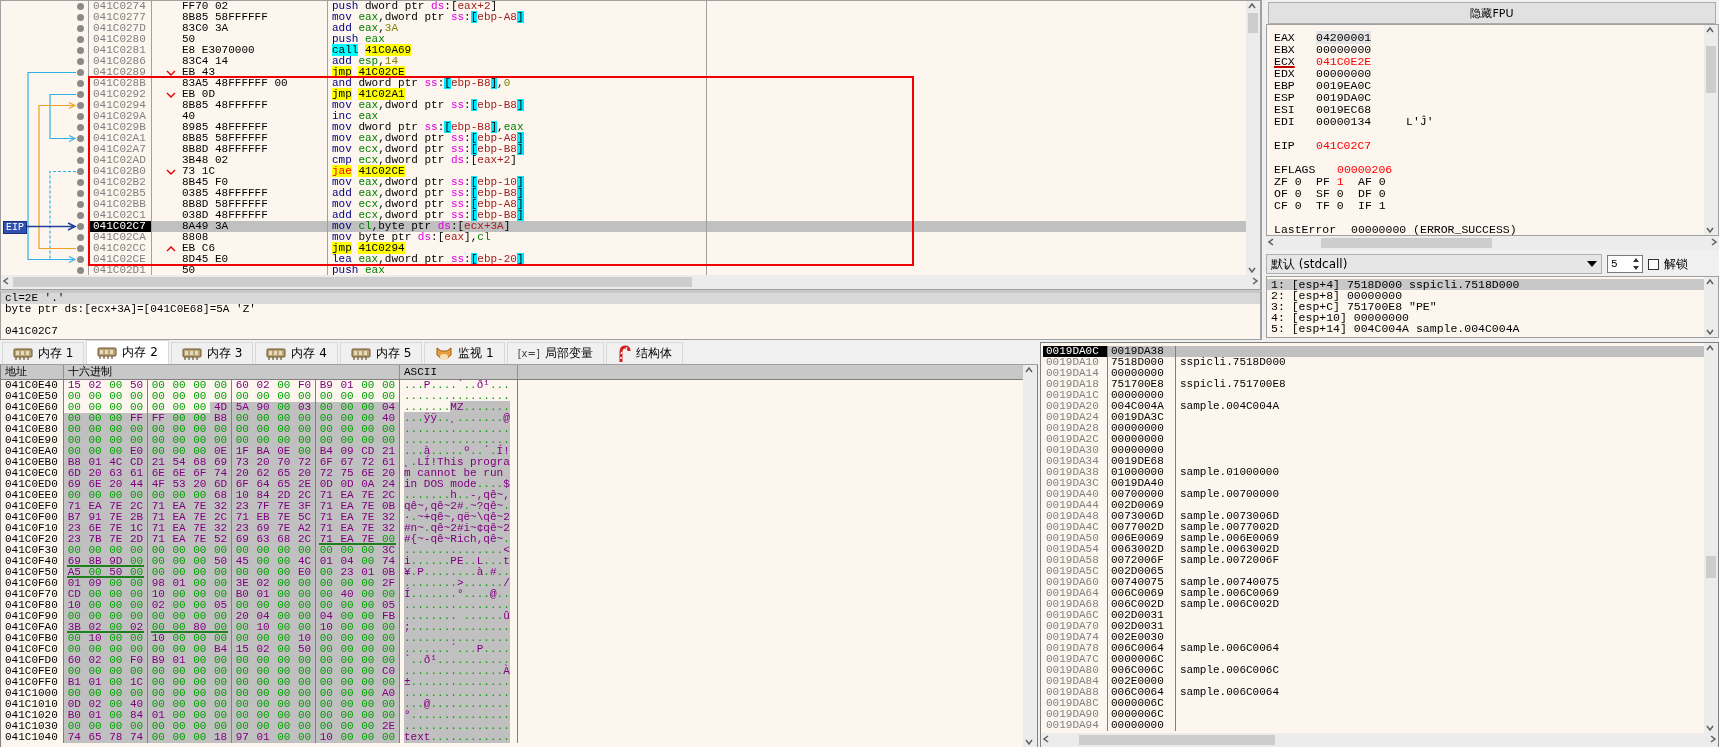 The height and width of the screenshot is (747, 1719). What do you see at coordinates (1344, 97) in the screenshot?
I see `register-value: 0019DA0C` at bounding box center [1344, 97].